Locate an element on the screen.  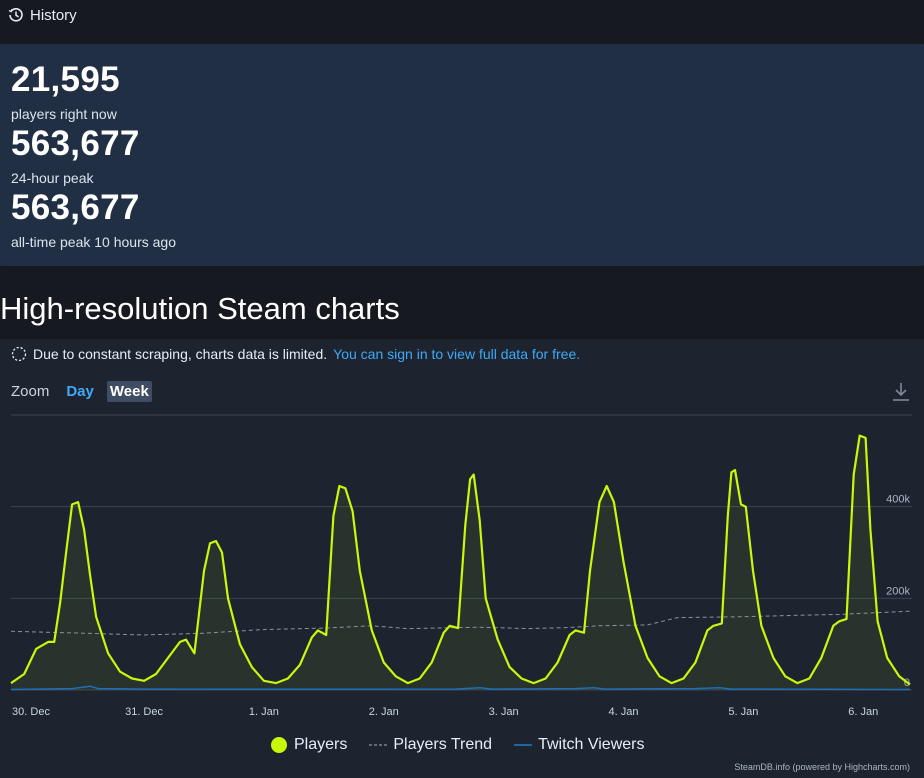
x-tick-label: 6. Jan is located at coordinates (863, 712).